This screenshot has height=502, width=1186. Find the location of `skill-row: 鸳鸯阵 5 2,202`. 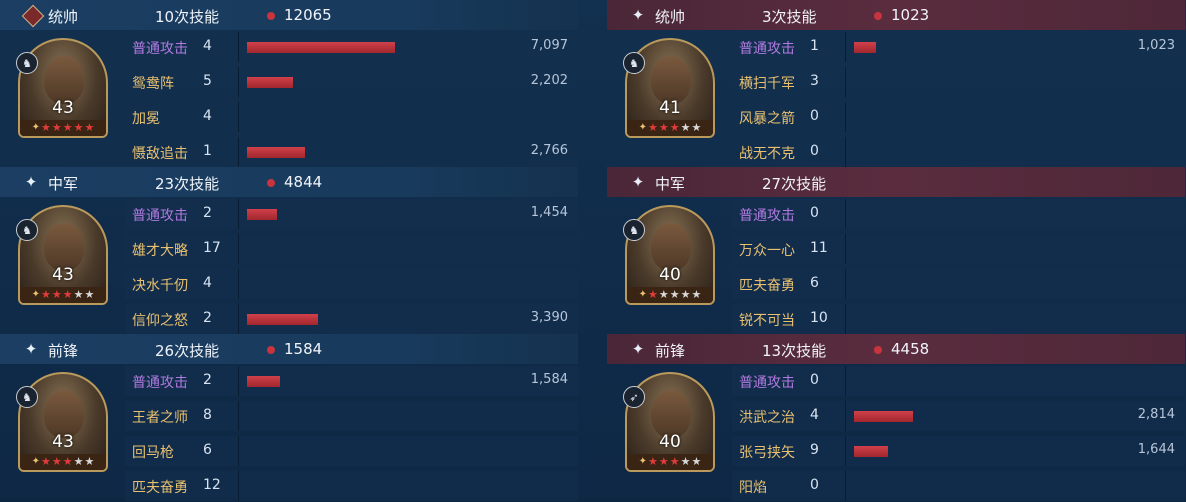

skill-row: 鸳鸯阵 5 2,202 is located at coordinates (351, 81).